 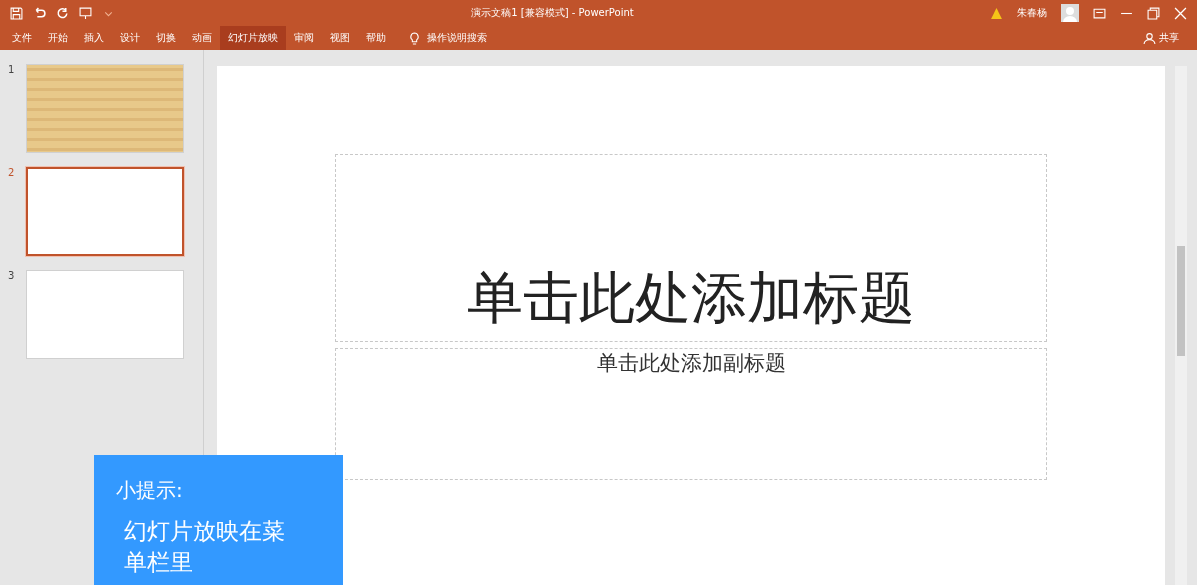 What do you see at coordinates (1153, 13) in the screenshot?
I see `restore-icon` at bounding box center [1153, 13].